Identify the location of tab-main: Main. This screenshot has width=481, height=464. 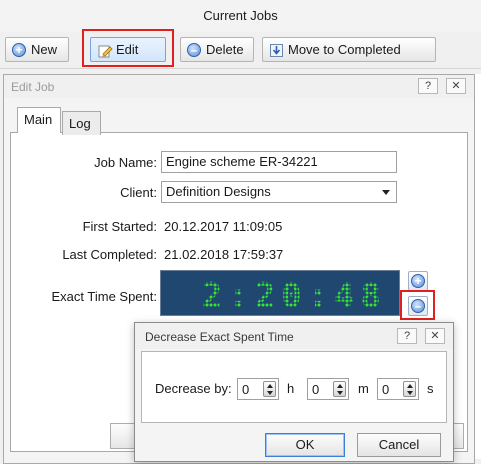
(39, 120).